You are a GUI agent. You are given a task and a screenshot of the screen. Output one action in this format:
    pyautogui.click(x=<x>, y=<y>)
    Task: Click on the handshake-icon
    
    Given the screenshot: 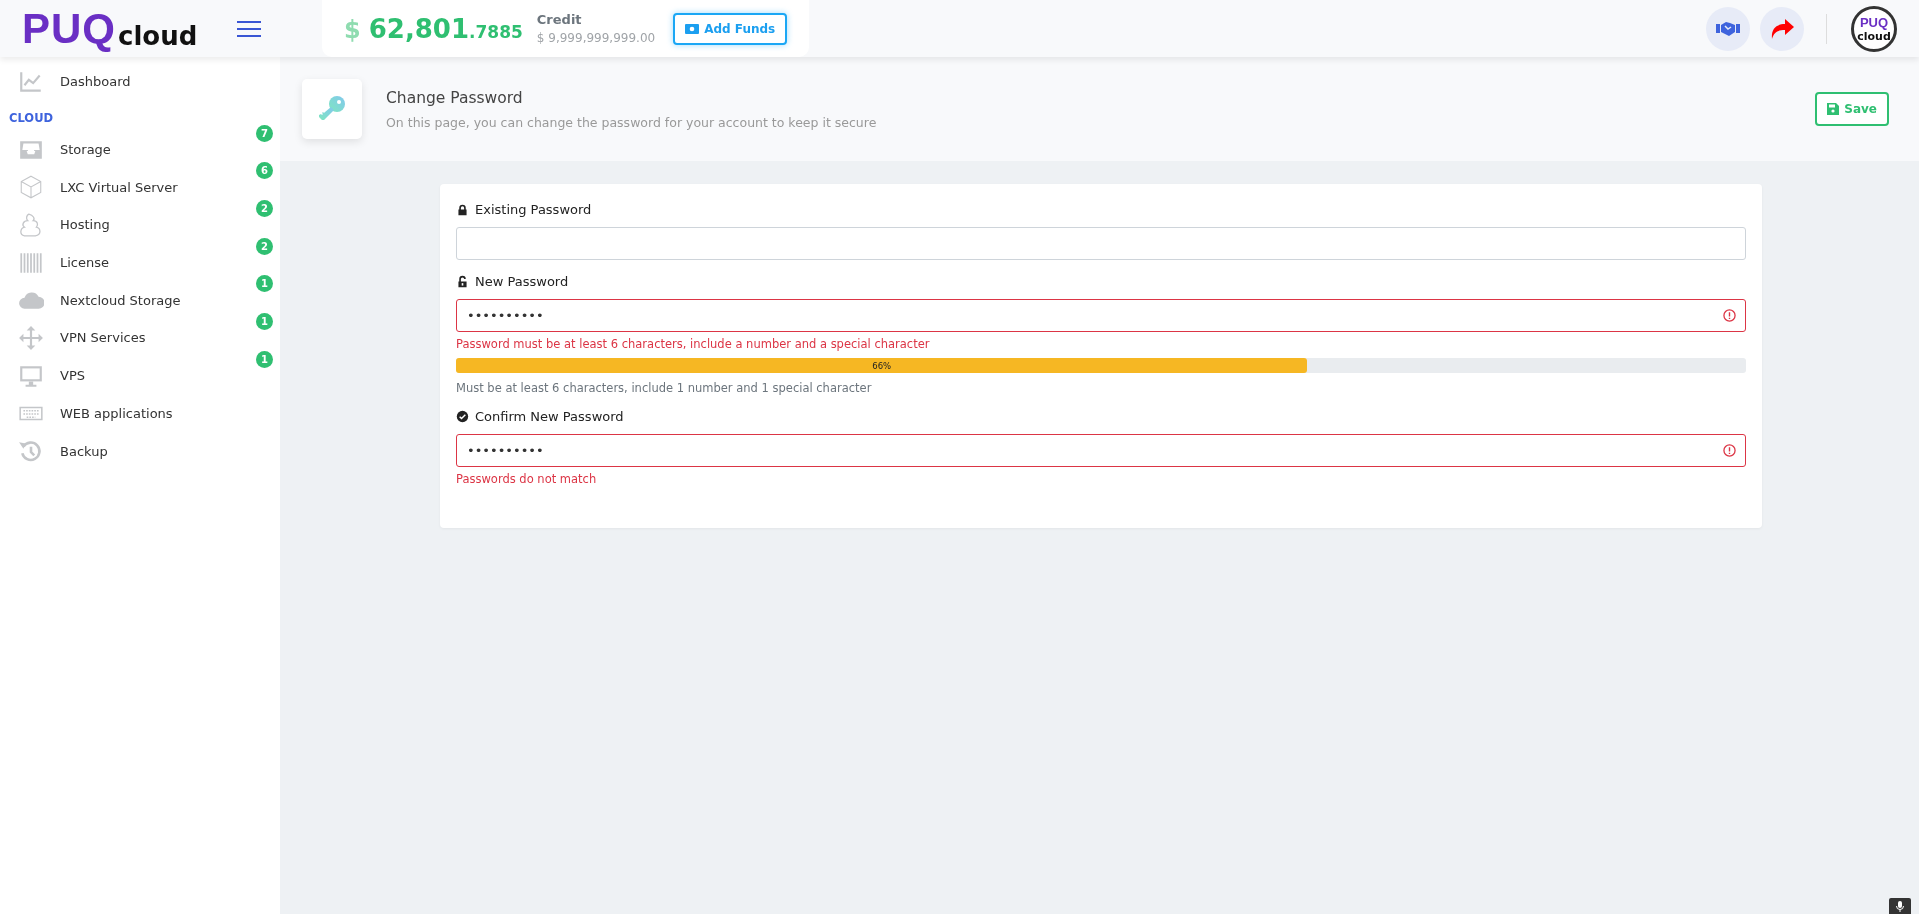 What is the action you would take?
    pyautogui.click(x=1728, y=28)
    